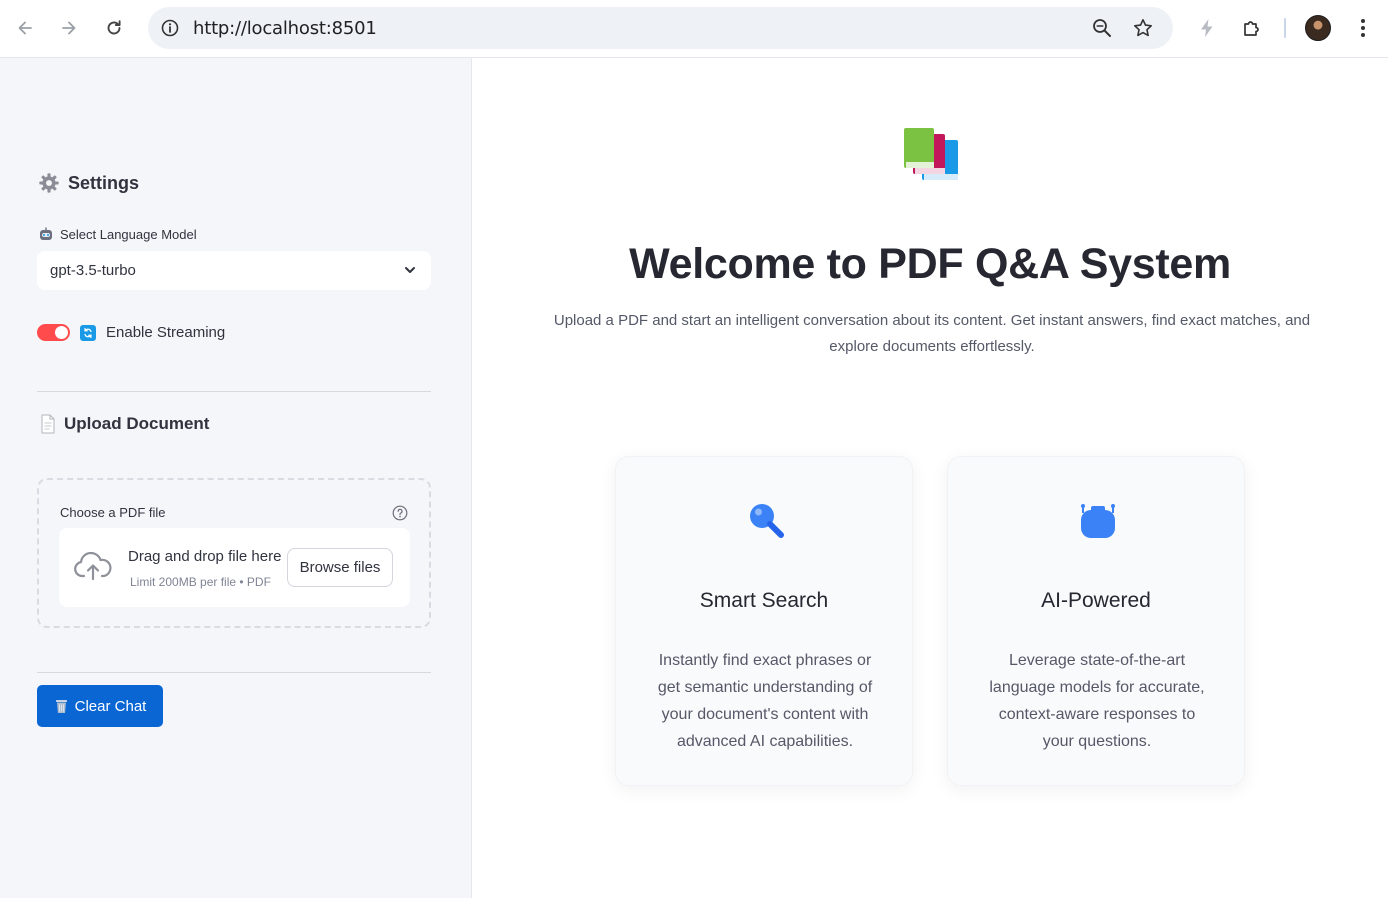  I want to click on zoom-icon, so click(1102, 28).